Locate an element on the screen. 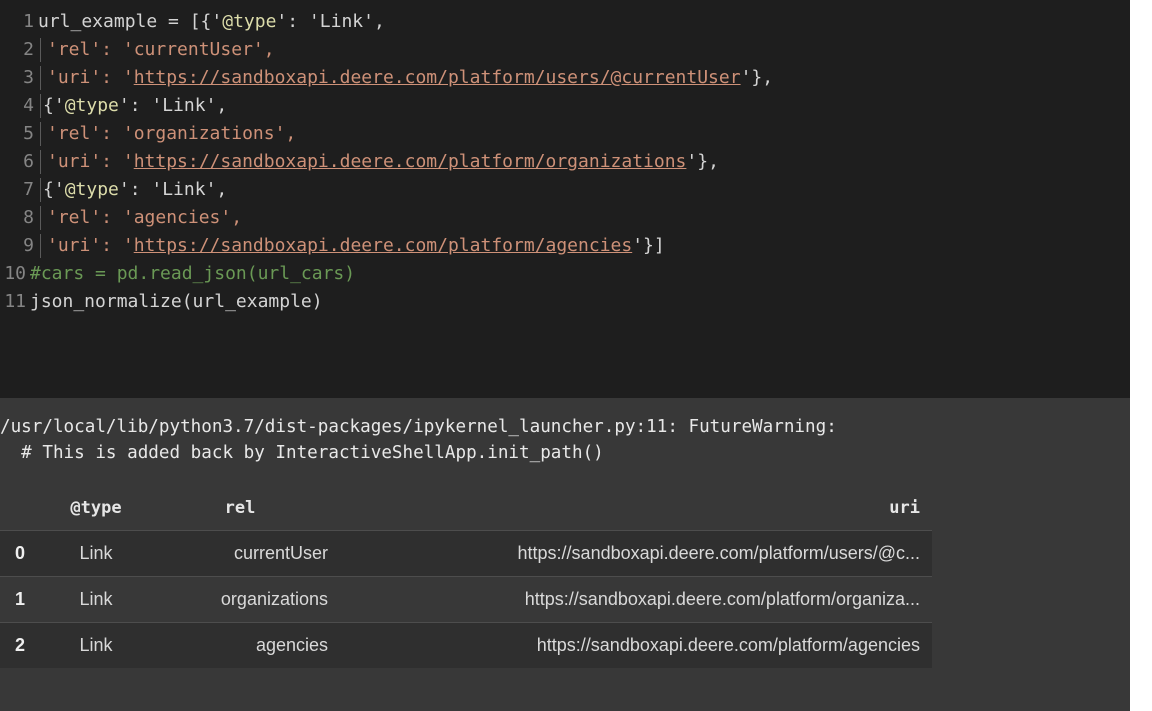 This screenshot has height=711, width=1152. code-line-1: 1 url_example = [{'@type': 'Link', is located at coordinates (192, 22).